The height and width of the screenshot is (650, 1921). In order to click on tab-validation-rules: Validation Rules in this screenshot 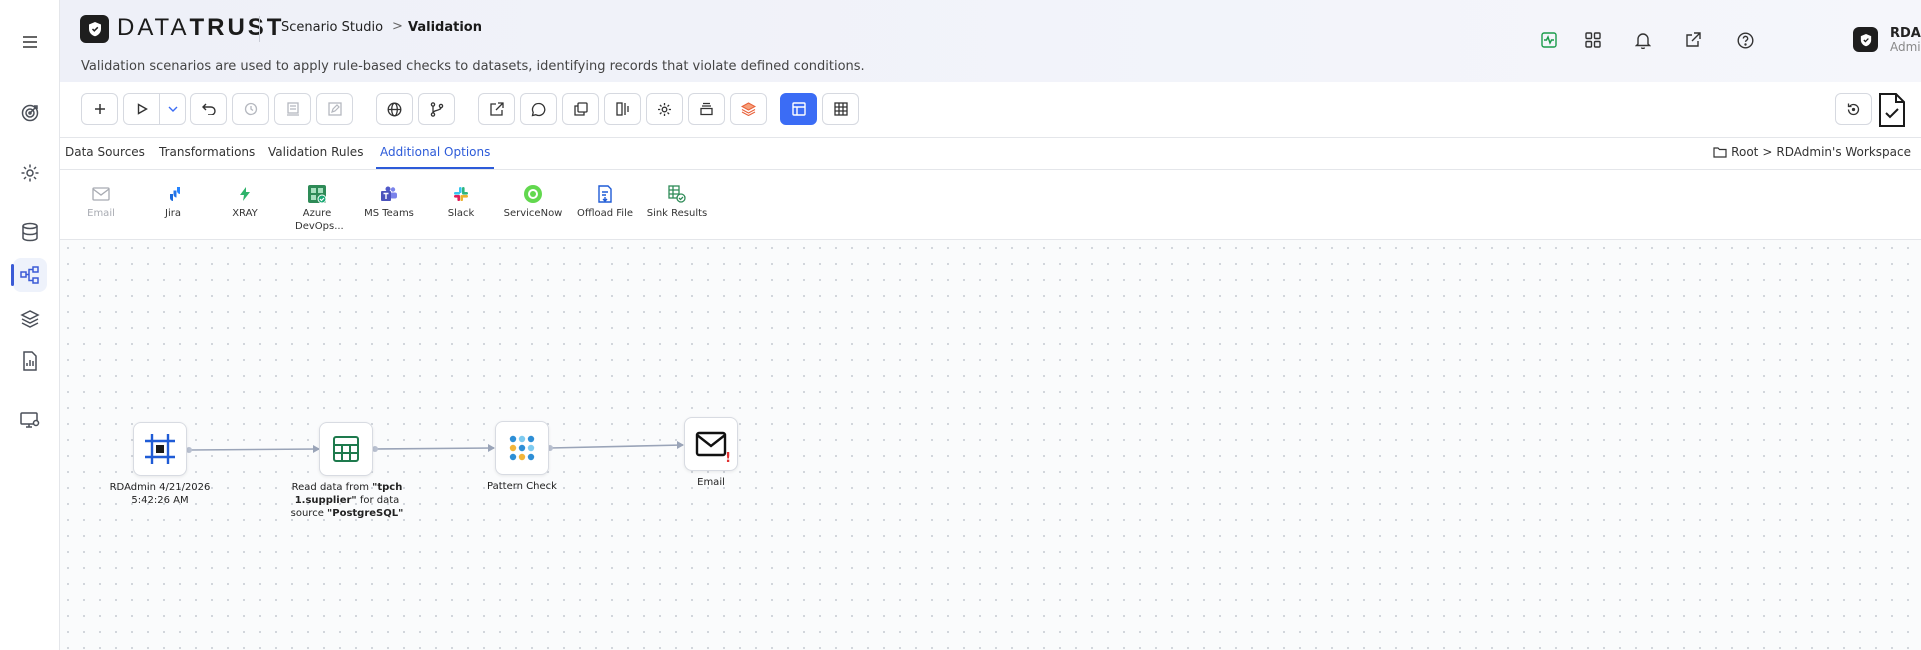, I will do `click(315, 157)`.